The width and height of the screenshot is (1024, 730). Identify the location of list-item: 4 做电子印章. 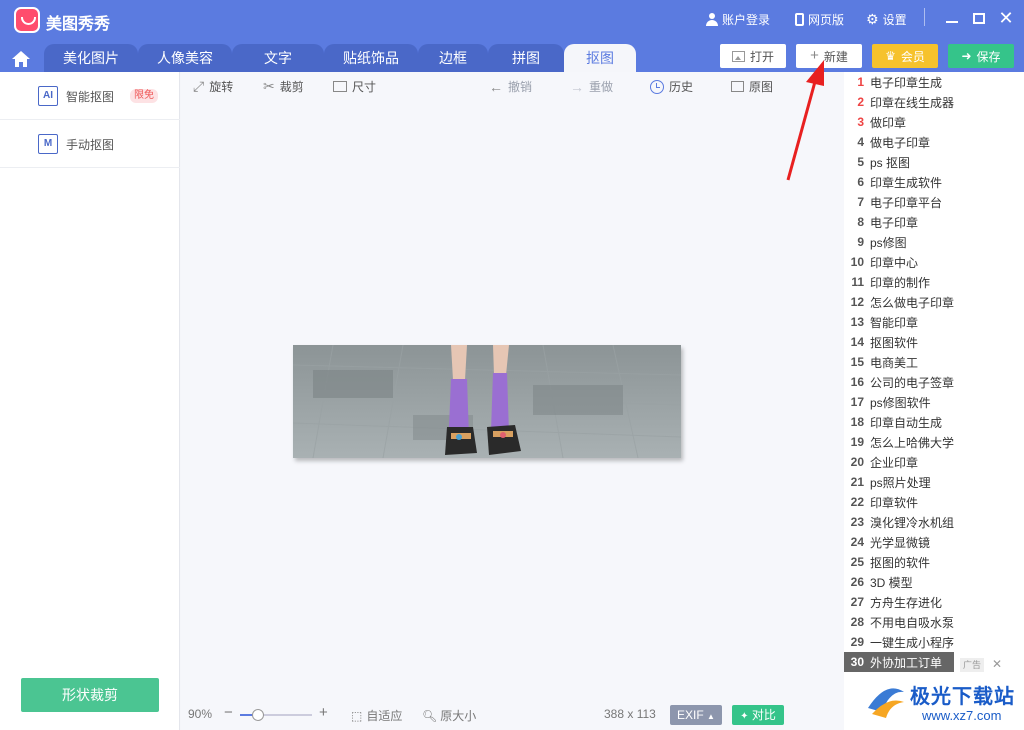
(887, 142).